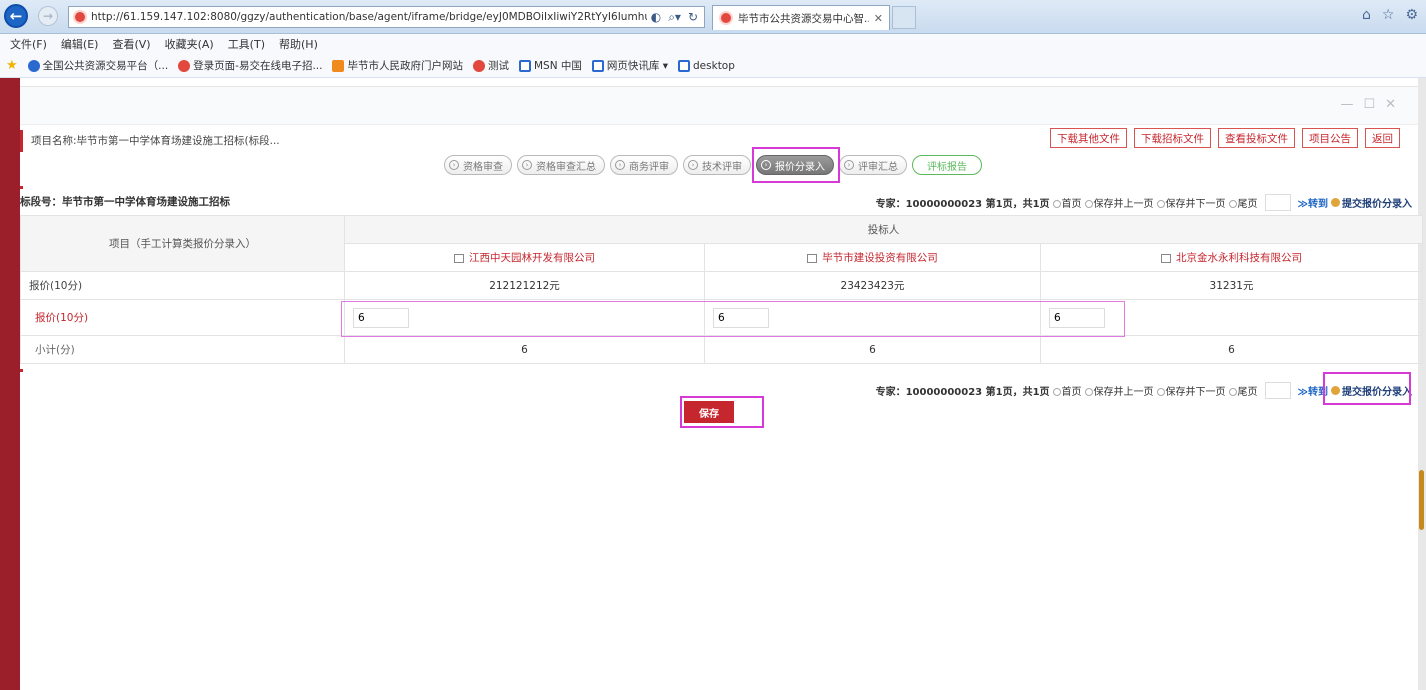  Describe the element at coordinates (1088, 138) in the screenshot. I see `download-other-files-button: 下载其他文件` at that location.